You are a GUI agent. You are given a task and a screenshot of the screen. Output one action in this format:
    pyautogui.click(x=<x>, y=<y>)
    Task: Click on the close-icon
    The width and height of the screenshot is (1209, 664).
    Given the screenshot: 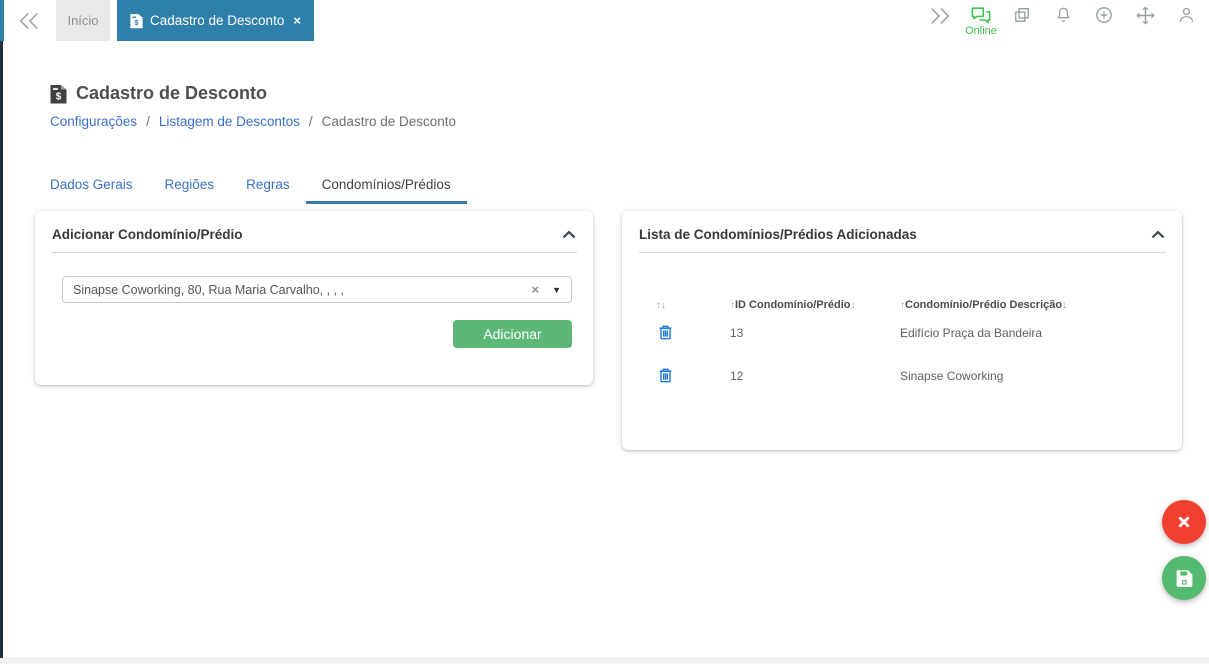 What is the action you would take?
    pyautogui.click(x=1184, y=522)
    